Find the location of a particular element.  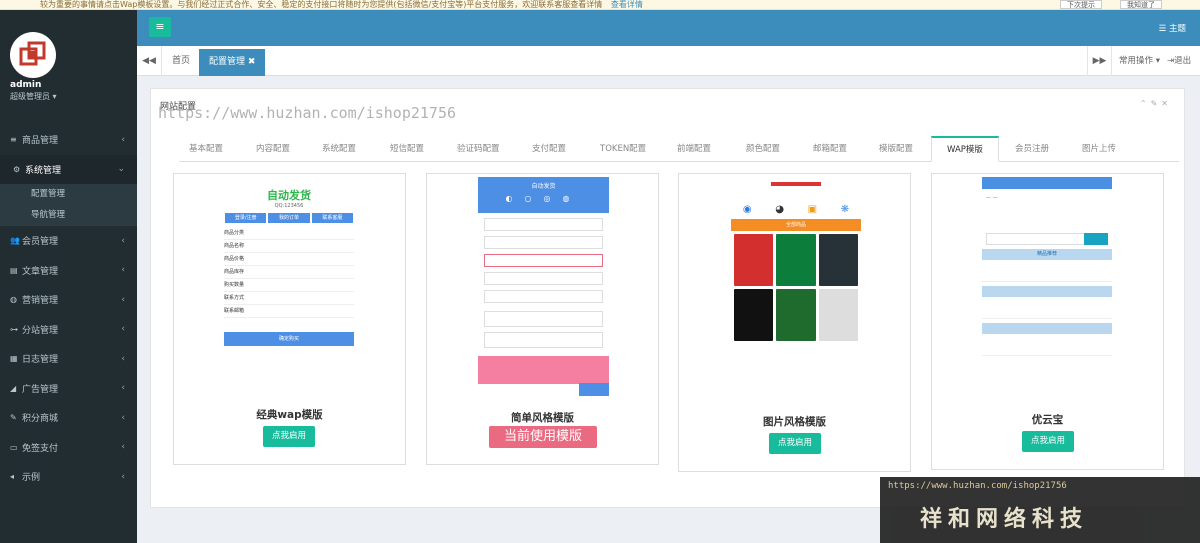

brand-url: https://www.huzhan.com/ishop21756 is located at coordinates (977, 486).